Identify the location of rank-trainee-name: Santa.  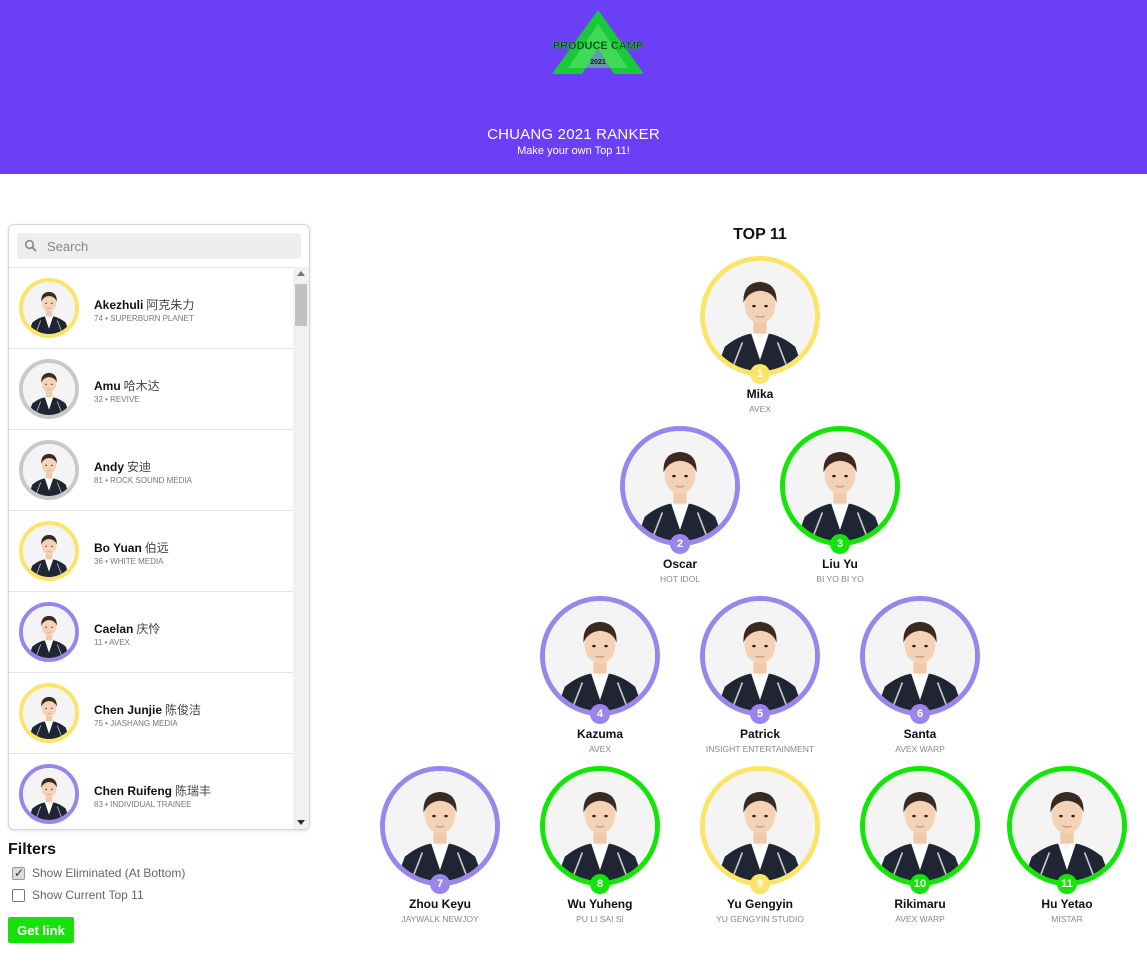
(920, 734).